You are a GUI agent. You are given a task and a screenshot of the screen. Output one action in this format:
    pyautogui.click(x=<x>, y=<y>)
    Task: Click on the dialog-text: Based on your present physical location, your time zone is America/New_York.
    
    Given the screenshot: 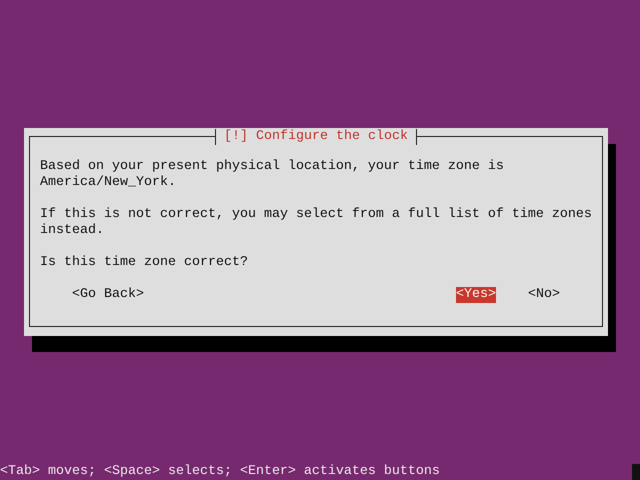 What is the action you would take?
    pyautogui.click(x=272, y=175)
    